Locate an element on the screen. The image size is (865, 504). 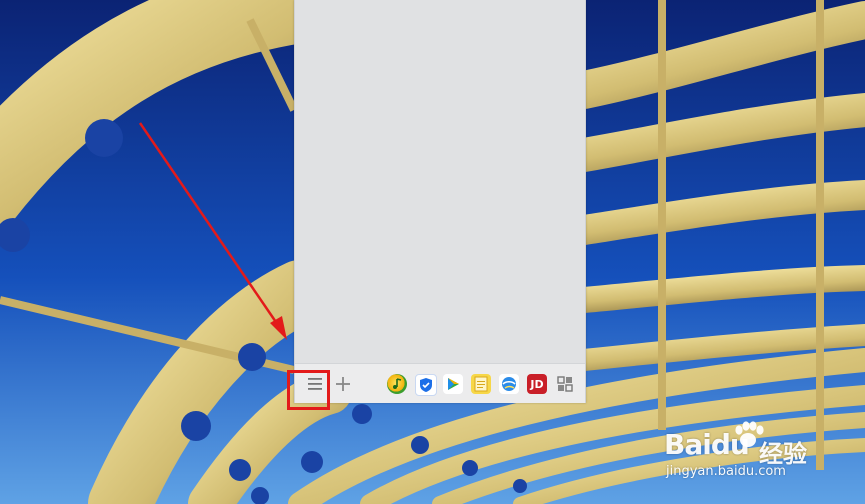
annotation-highlight-box is located at coordinates (308, 390).